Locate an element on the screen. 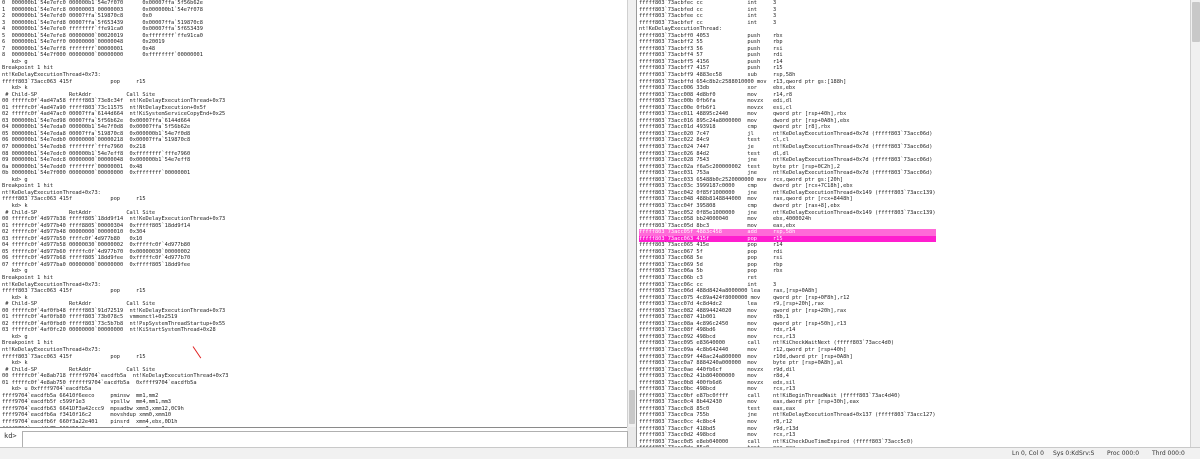 The height and width of the screenshot is (459, 1200). disassembly-scroll-thumb is located at coordinates (1196, 22).